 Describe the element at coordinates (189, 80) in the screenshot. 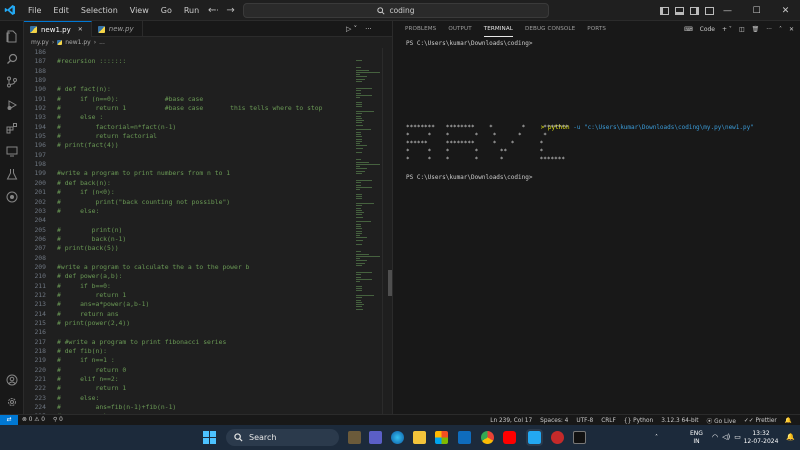

I see `code-line: 189` at that location.